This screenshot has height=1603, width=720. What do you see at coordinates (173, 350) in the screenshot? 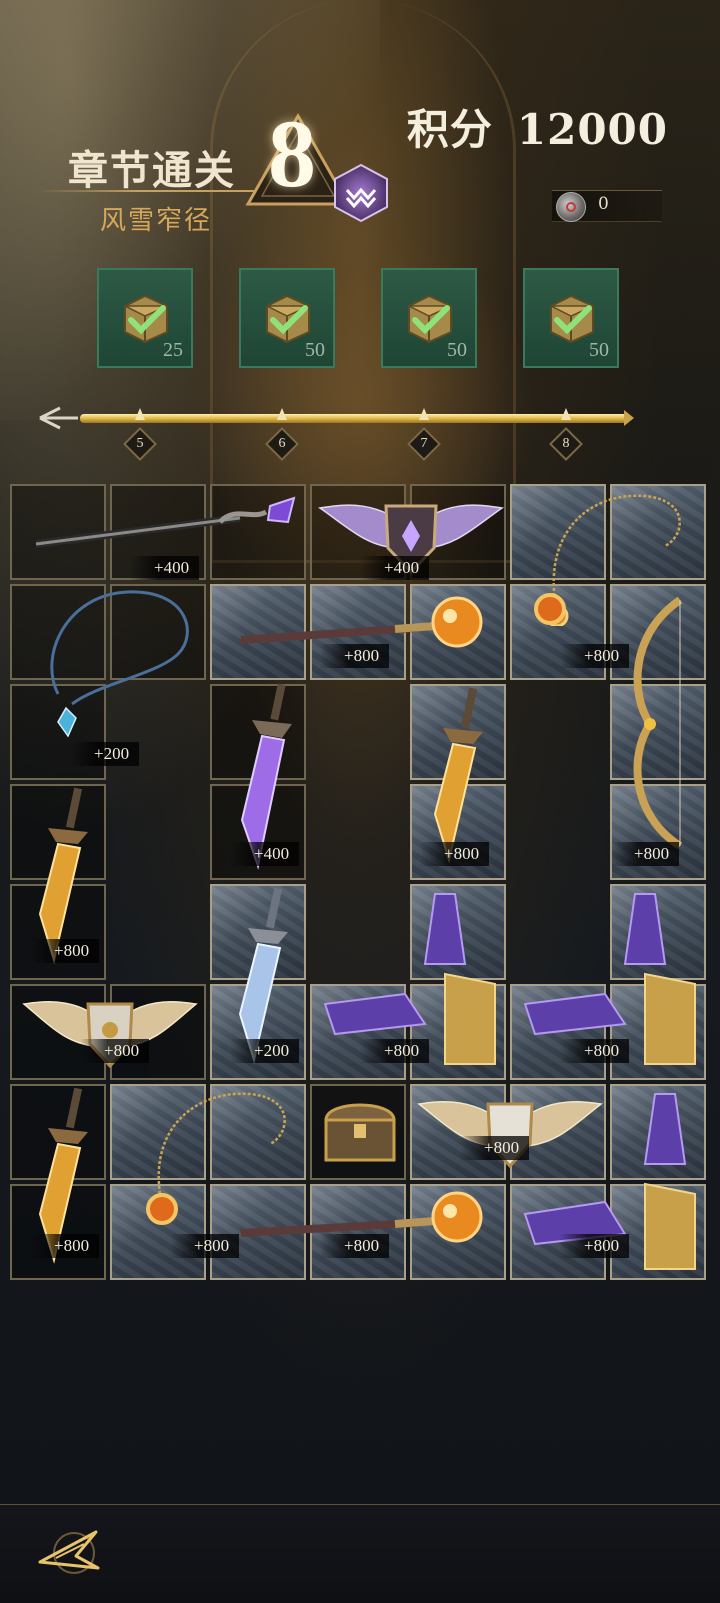
I see `chest-value: 25` at bounding box center [173, 350].